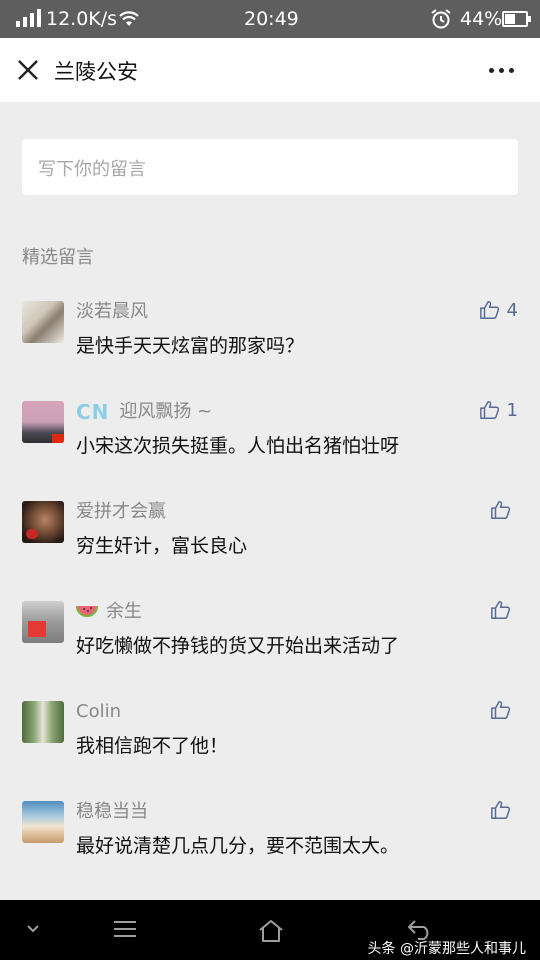  I want to click on like-button: 4, so click(498, 310).